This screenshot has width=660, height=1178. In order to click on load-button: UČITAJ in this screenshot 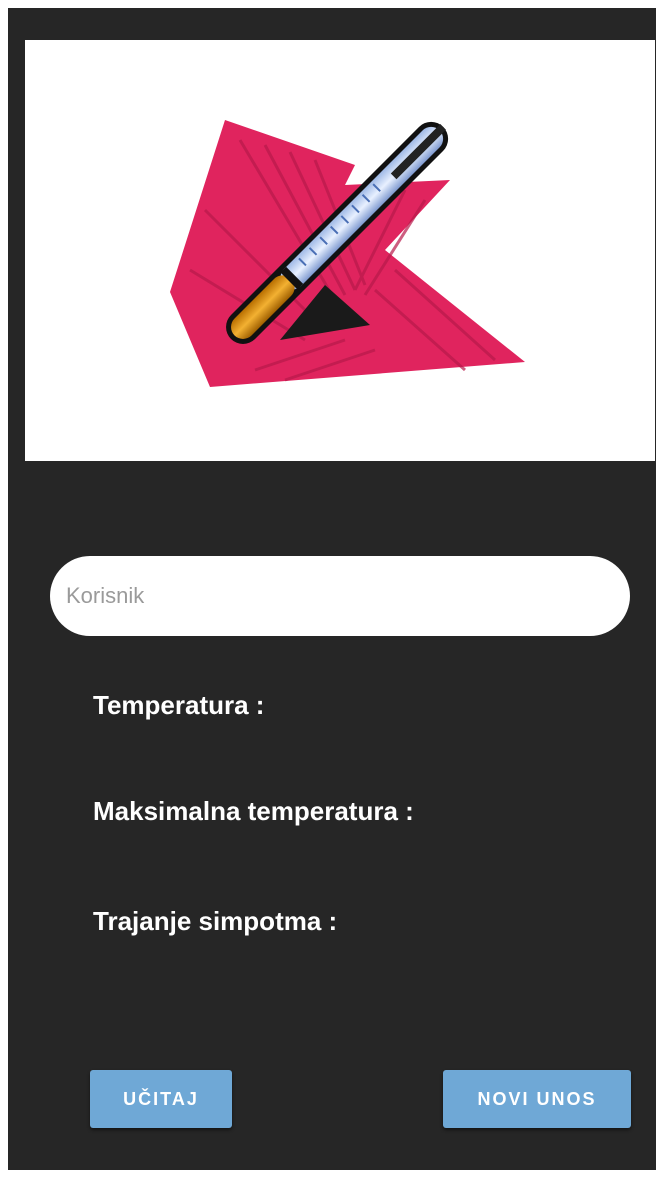, I will do `click(161, 1099)`.